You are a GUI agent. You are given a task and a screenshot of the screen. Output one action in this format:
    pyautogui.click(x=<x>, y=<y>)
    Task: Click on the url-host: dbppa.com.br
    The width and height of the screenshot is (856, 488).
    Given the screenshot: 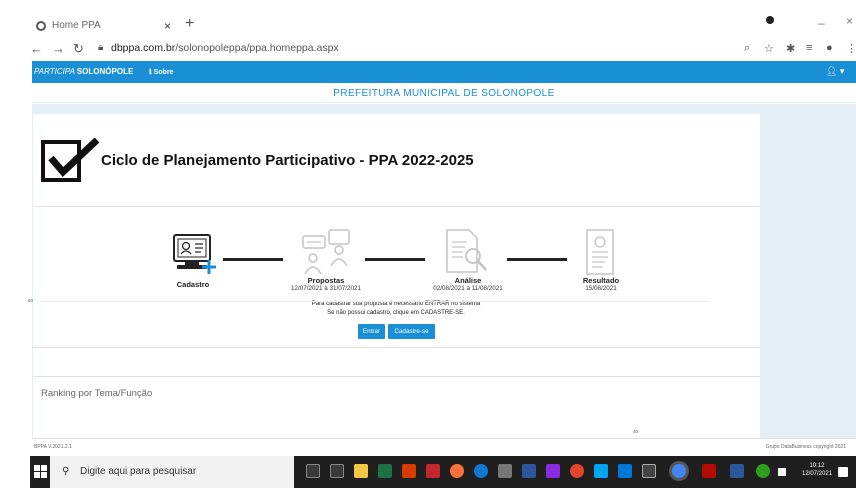 What is the action you would take?
    pyautogui.click(x=143, y=48)
    